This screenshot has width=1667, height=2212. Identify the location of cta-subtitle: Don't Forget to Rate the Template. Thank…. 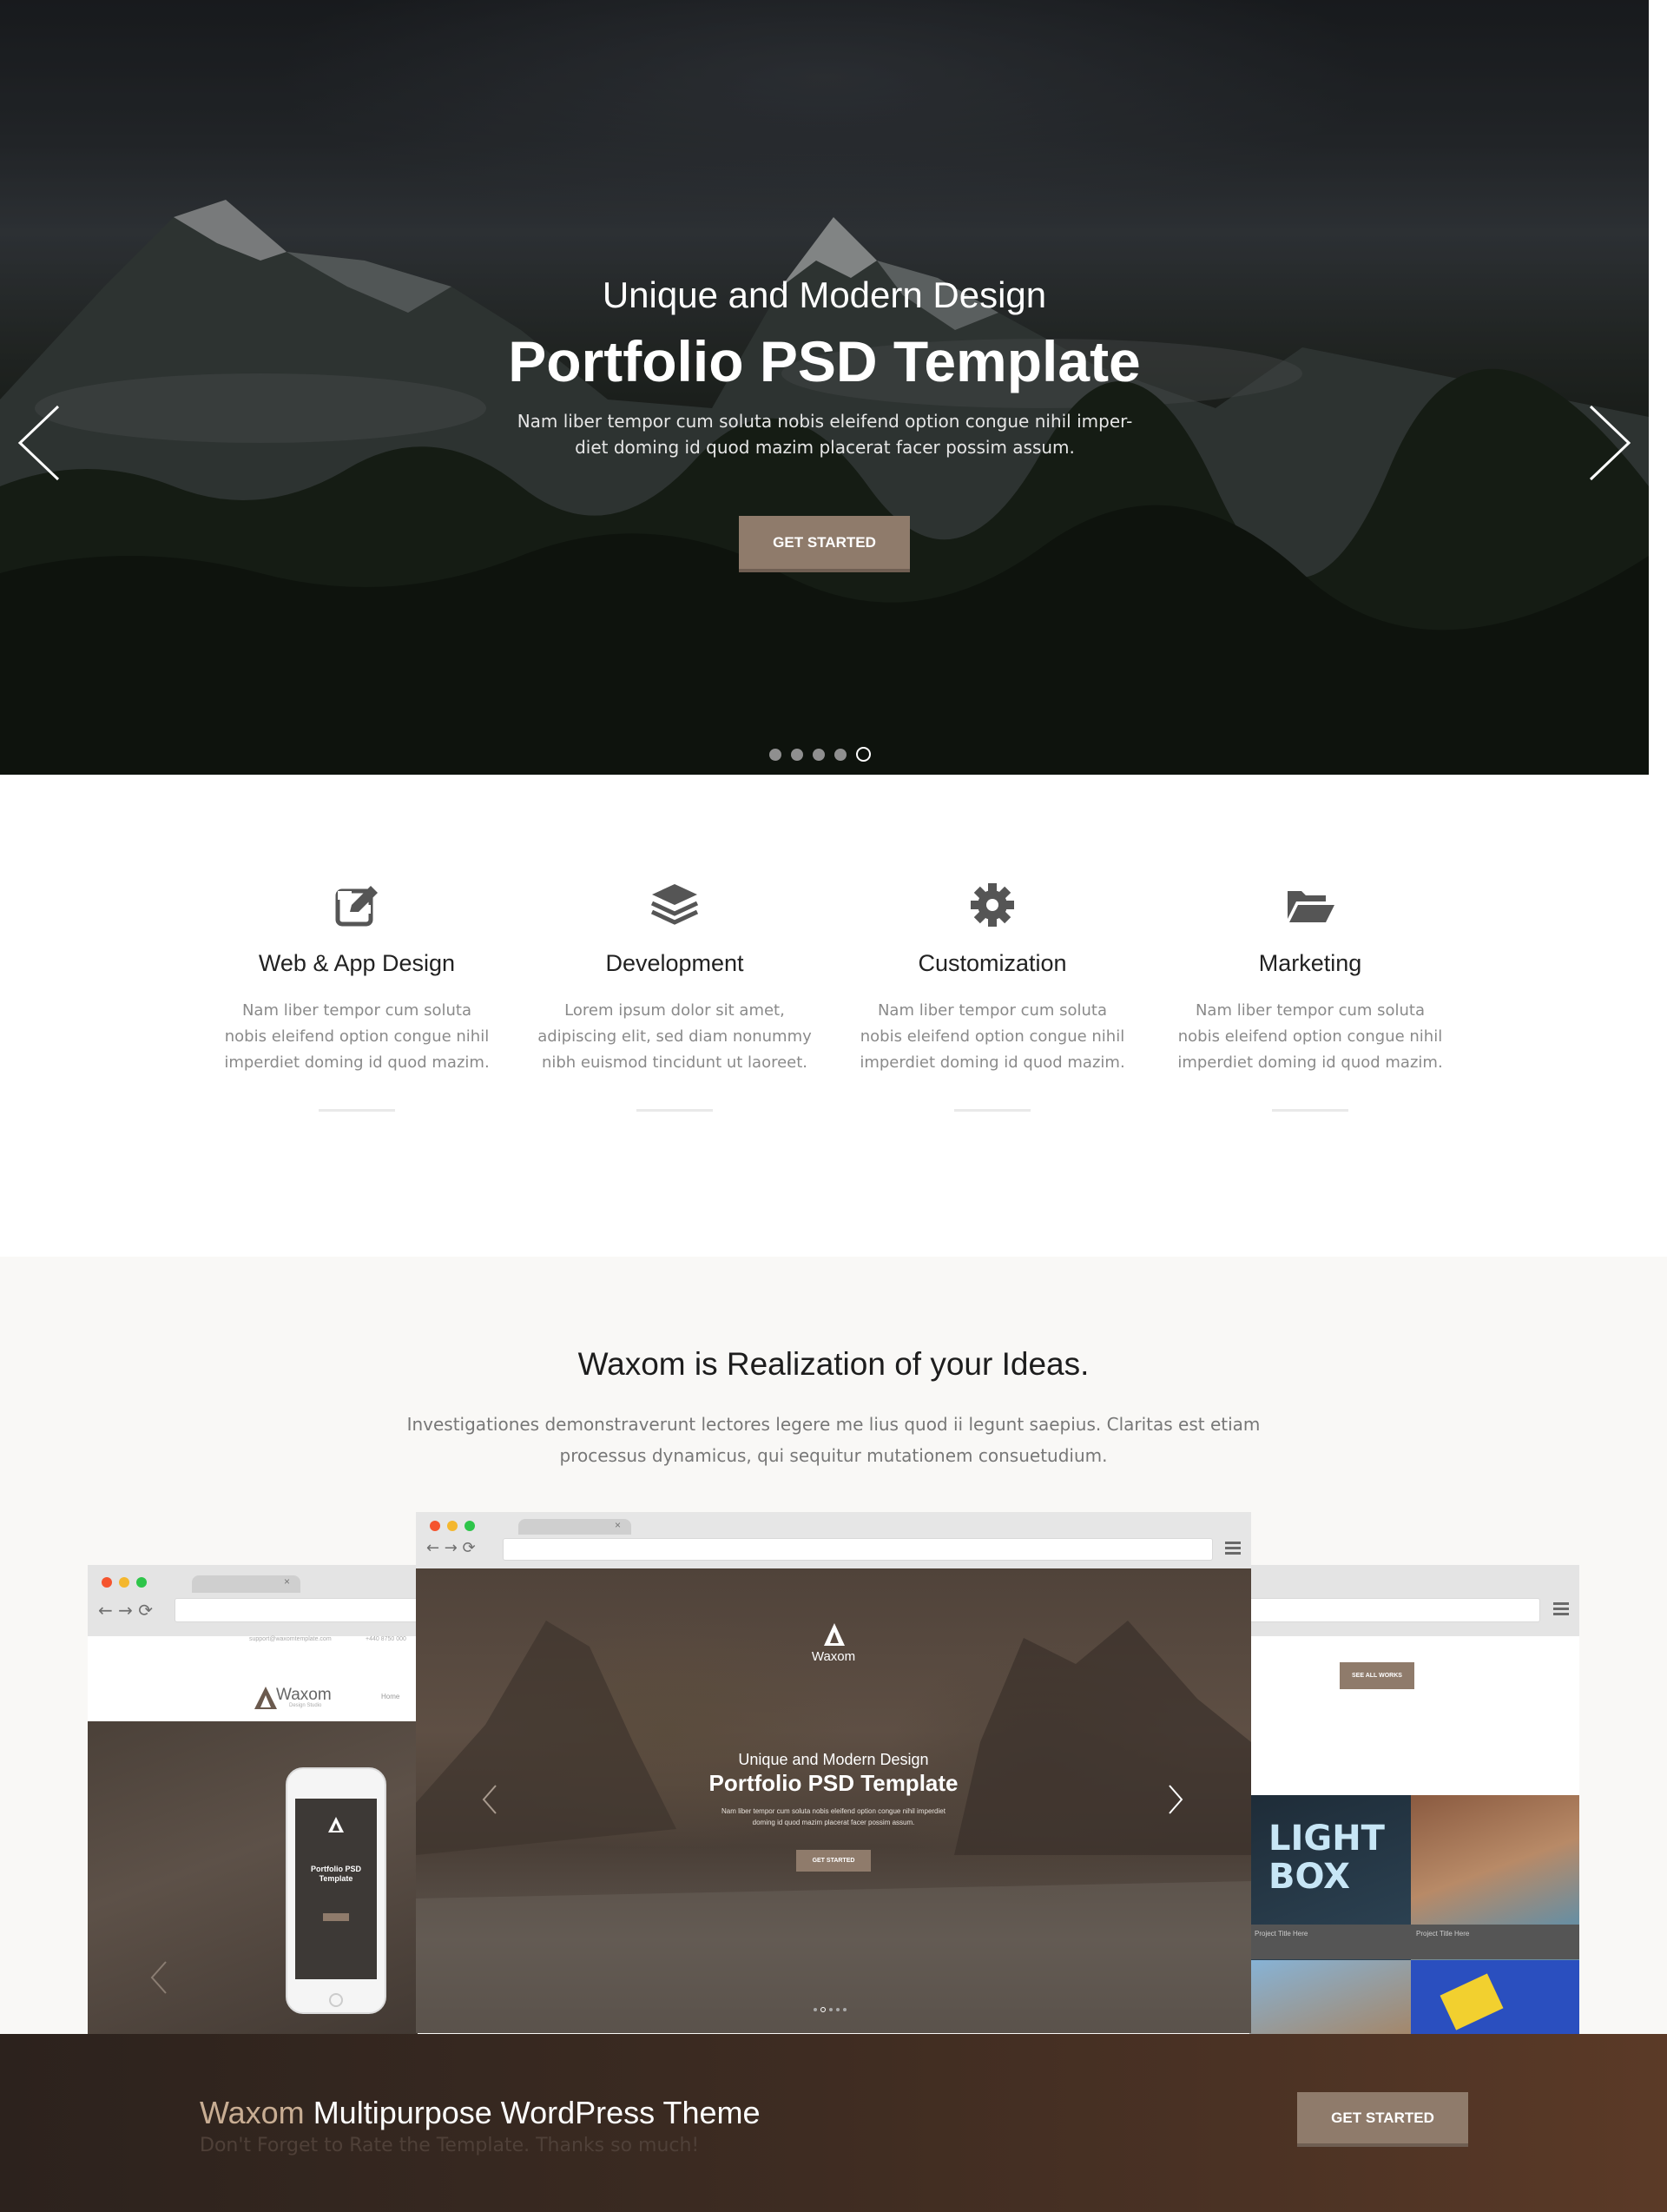
(450, 2146).